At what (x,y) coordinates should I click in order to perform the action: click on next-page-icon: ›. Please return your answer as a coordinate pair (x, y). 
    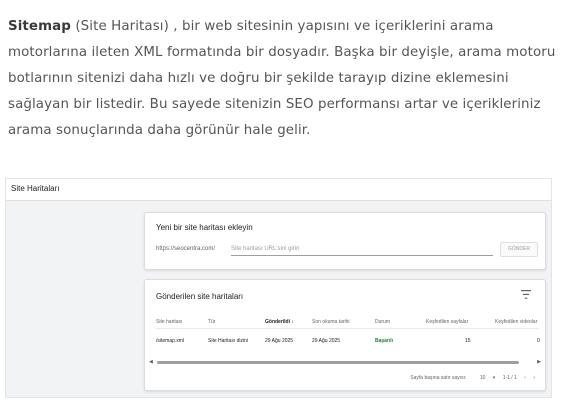
    Looking at the image, I should click on (534, 378).